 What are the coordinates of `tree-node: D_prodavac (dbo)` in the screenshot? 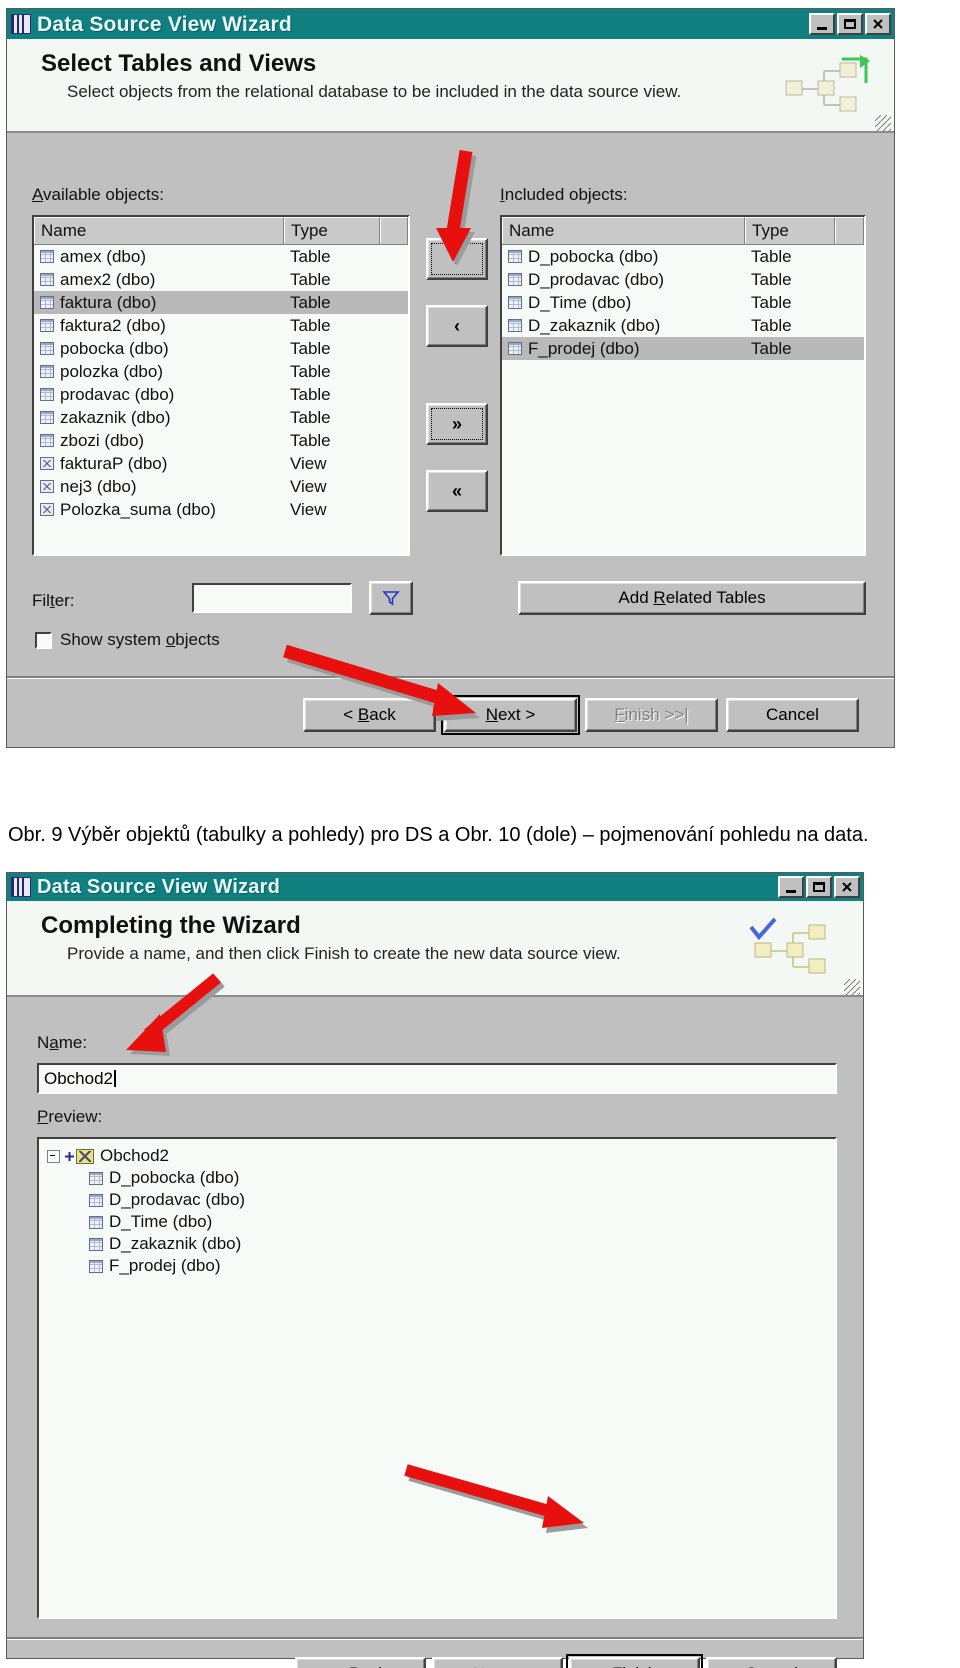 It's located at (441, 1200).